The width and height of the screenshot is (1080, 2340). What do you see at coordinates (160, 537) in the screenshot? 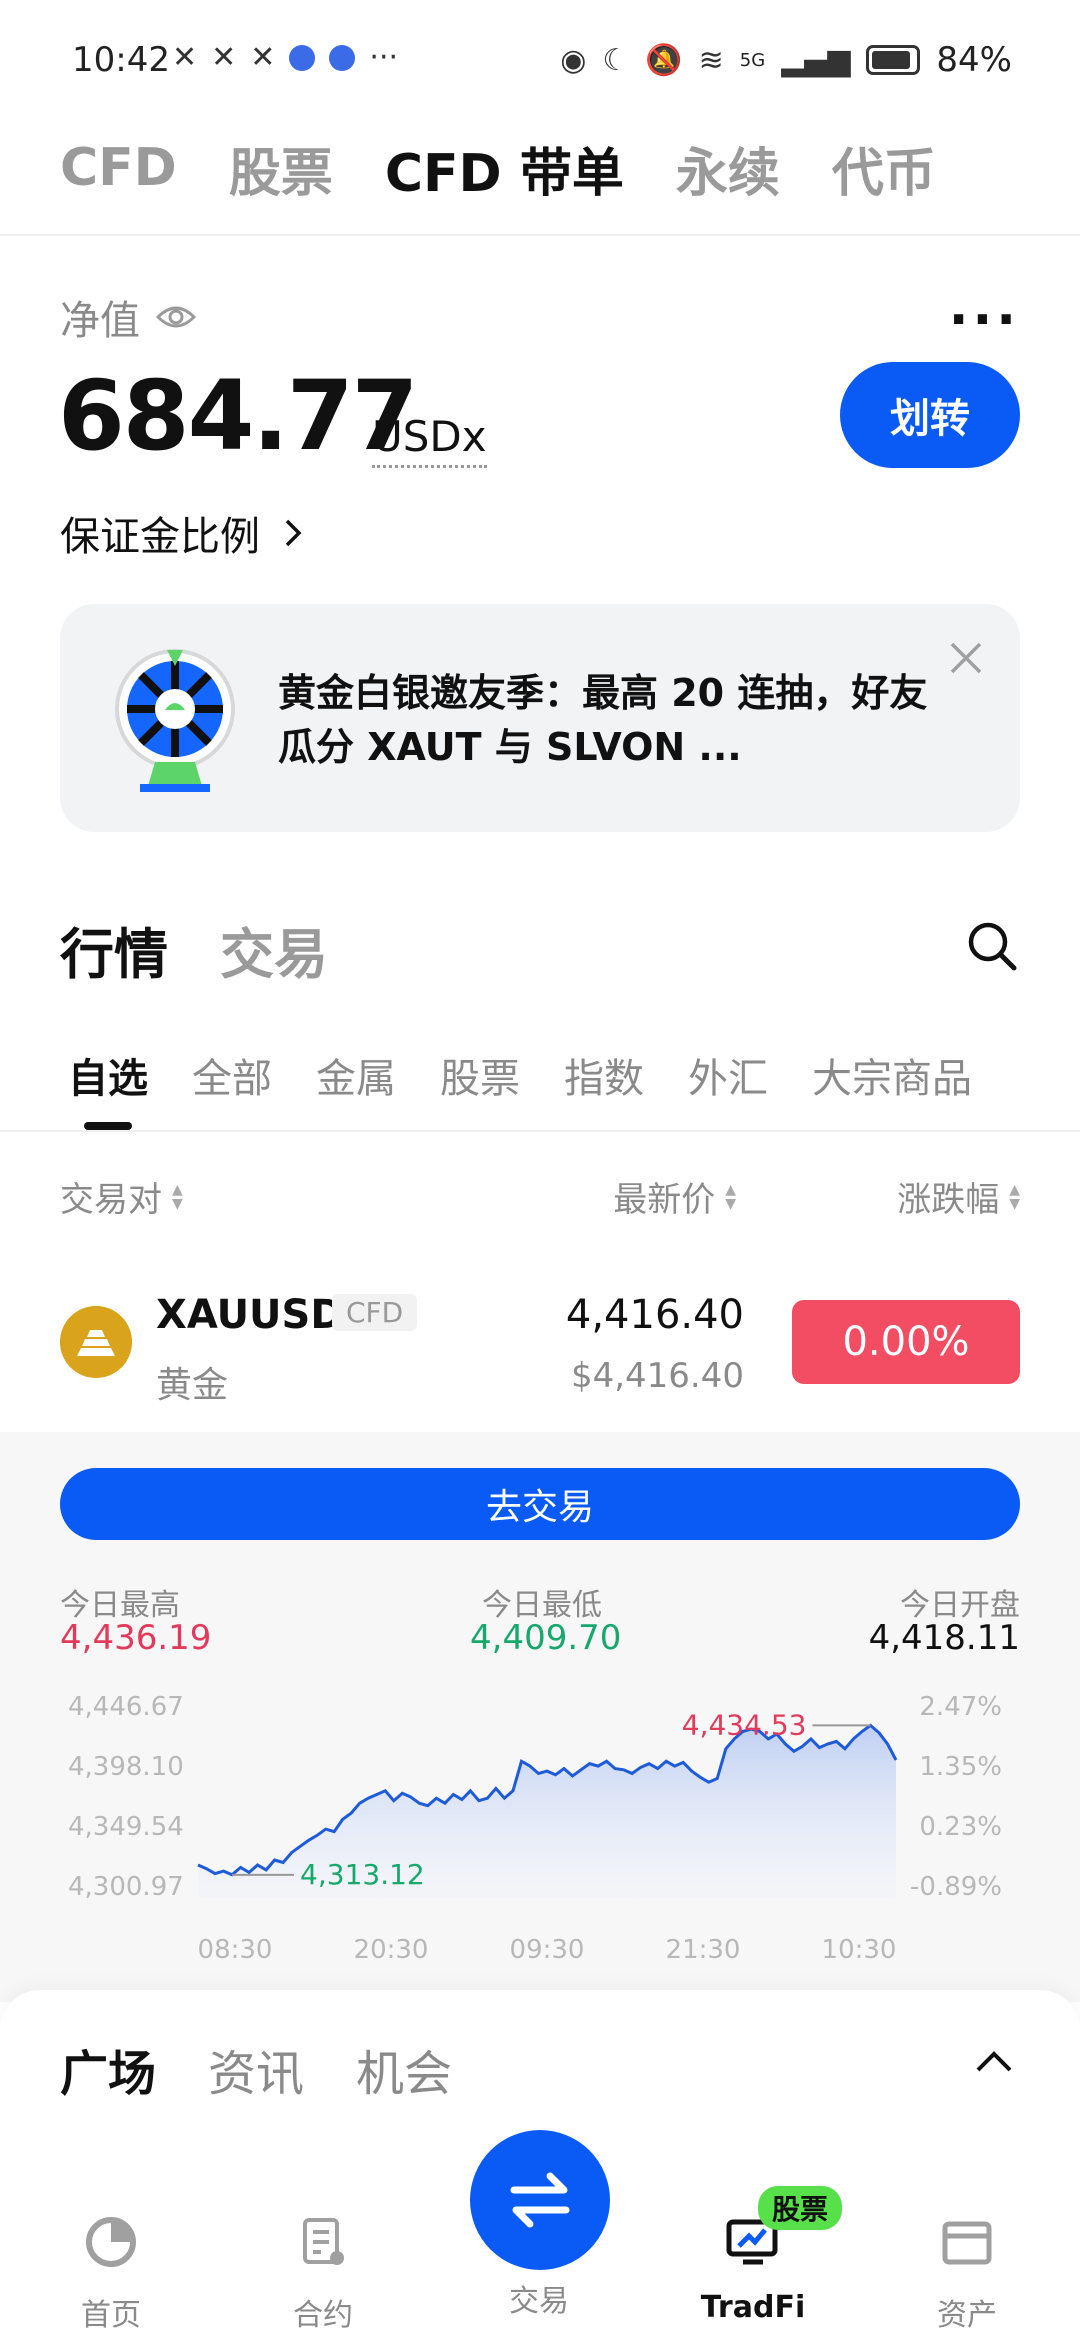
I see `margin-ratio-label: 保证金比例` at bounding box center [160, 537].